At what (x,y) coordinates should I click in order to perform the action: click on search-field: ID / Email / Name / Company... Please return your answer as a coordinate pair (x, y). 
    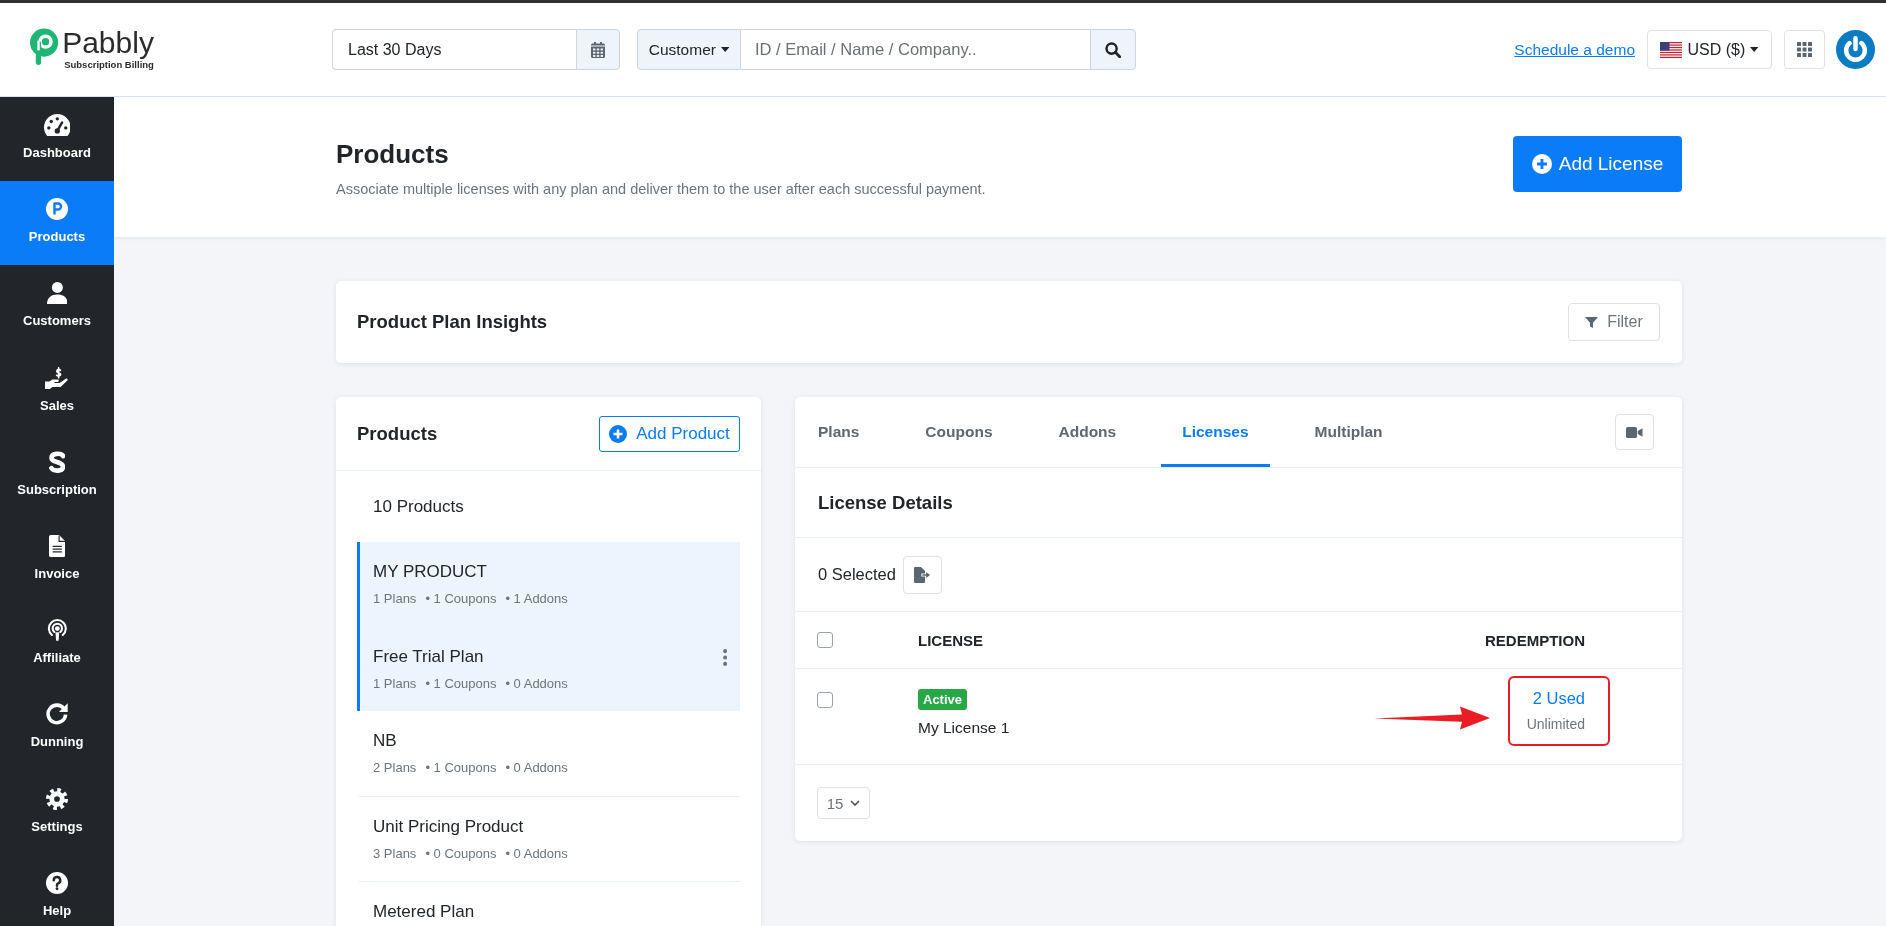
    Looking at the image, I should click on (915, 49).